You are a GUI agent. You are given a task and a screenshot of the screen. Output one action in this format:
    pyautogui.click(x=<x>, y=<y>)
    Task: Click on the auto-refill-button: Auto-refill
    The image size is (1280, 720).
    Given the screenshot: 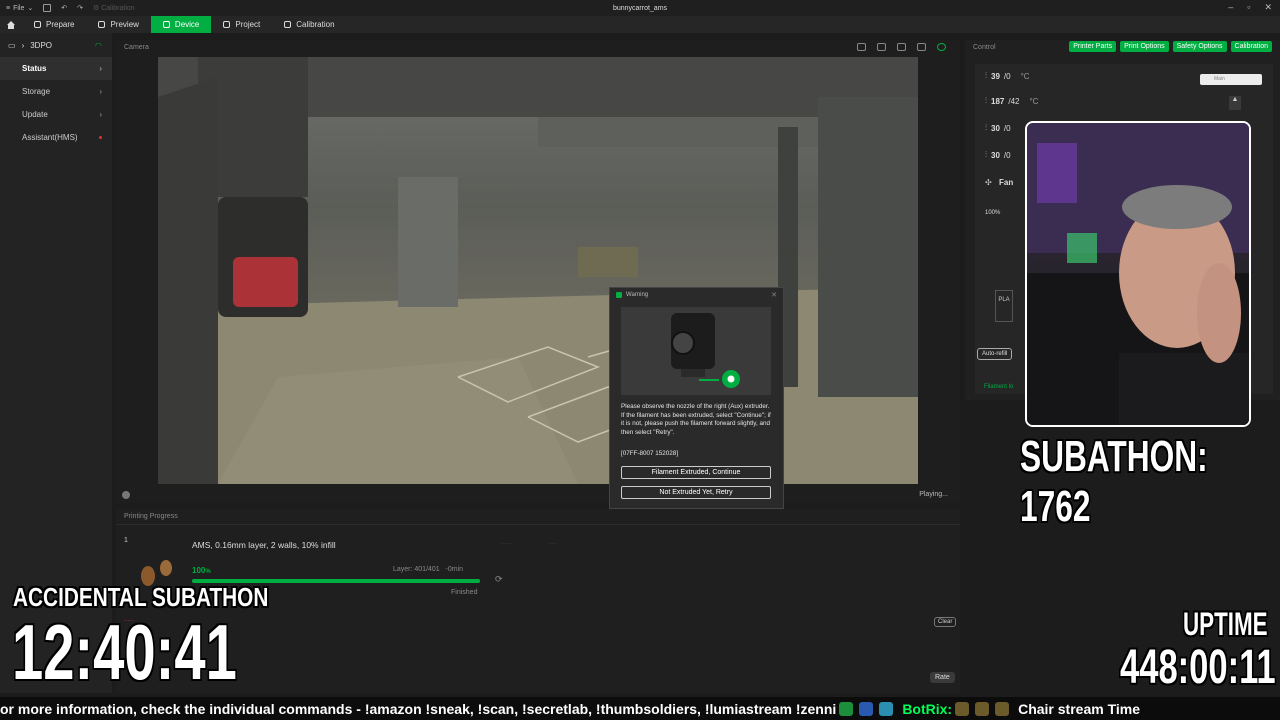 What is the action you would take?
    pyautogui.click(x=995, y=354)
    